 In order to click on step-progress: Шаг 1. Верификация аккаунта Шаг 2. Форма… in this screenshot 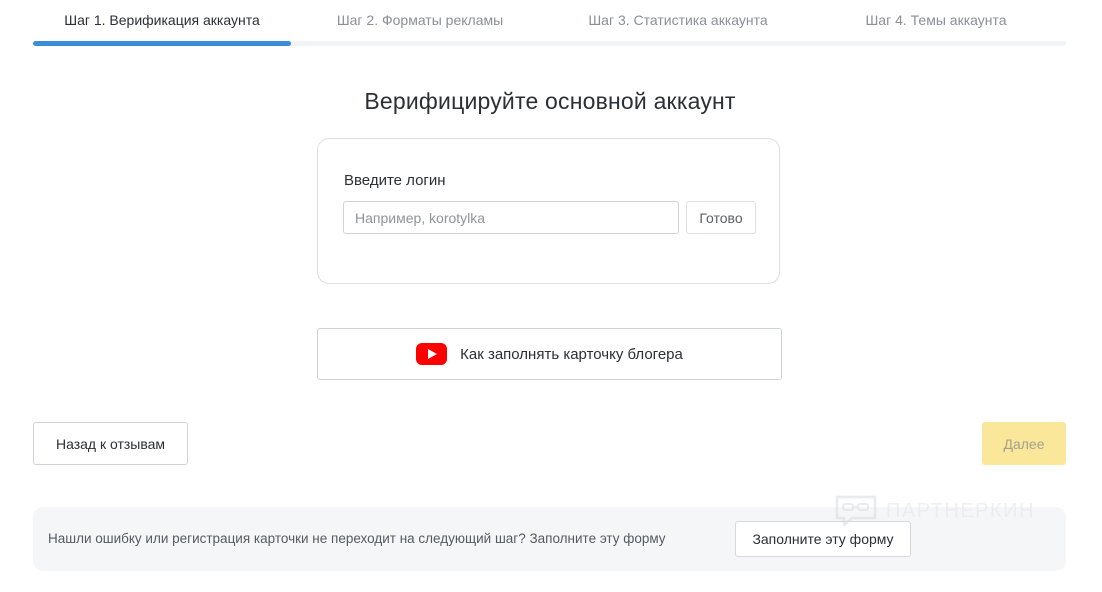, I will do `click(549, 24)`.